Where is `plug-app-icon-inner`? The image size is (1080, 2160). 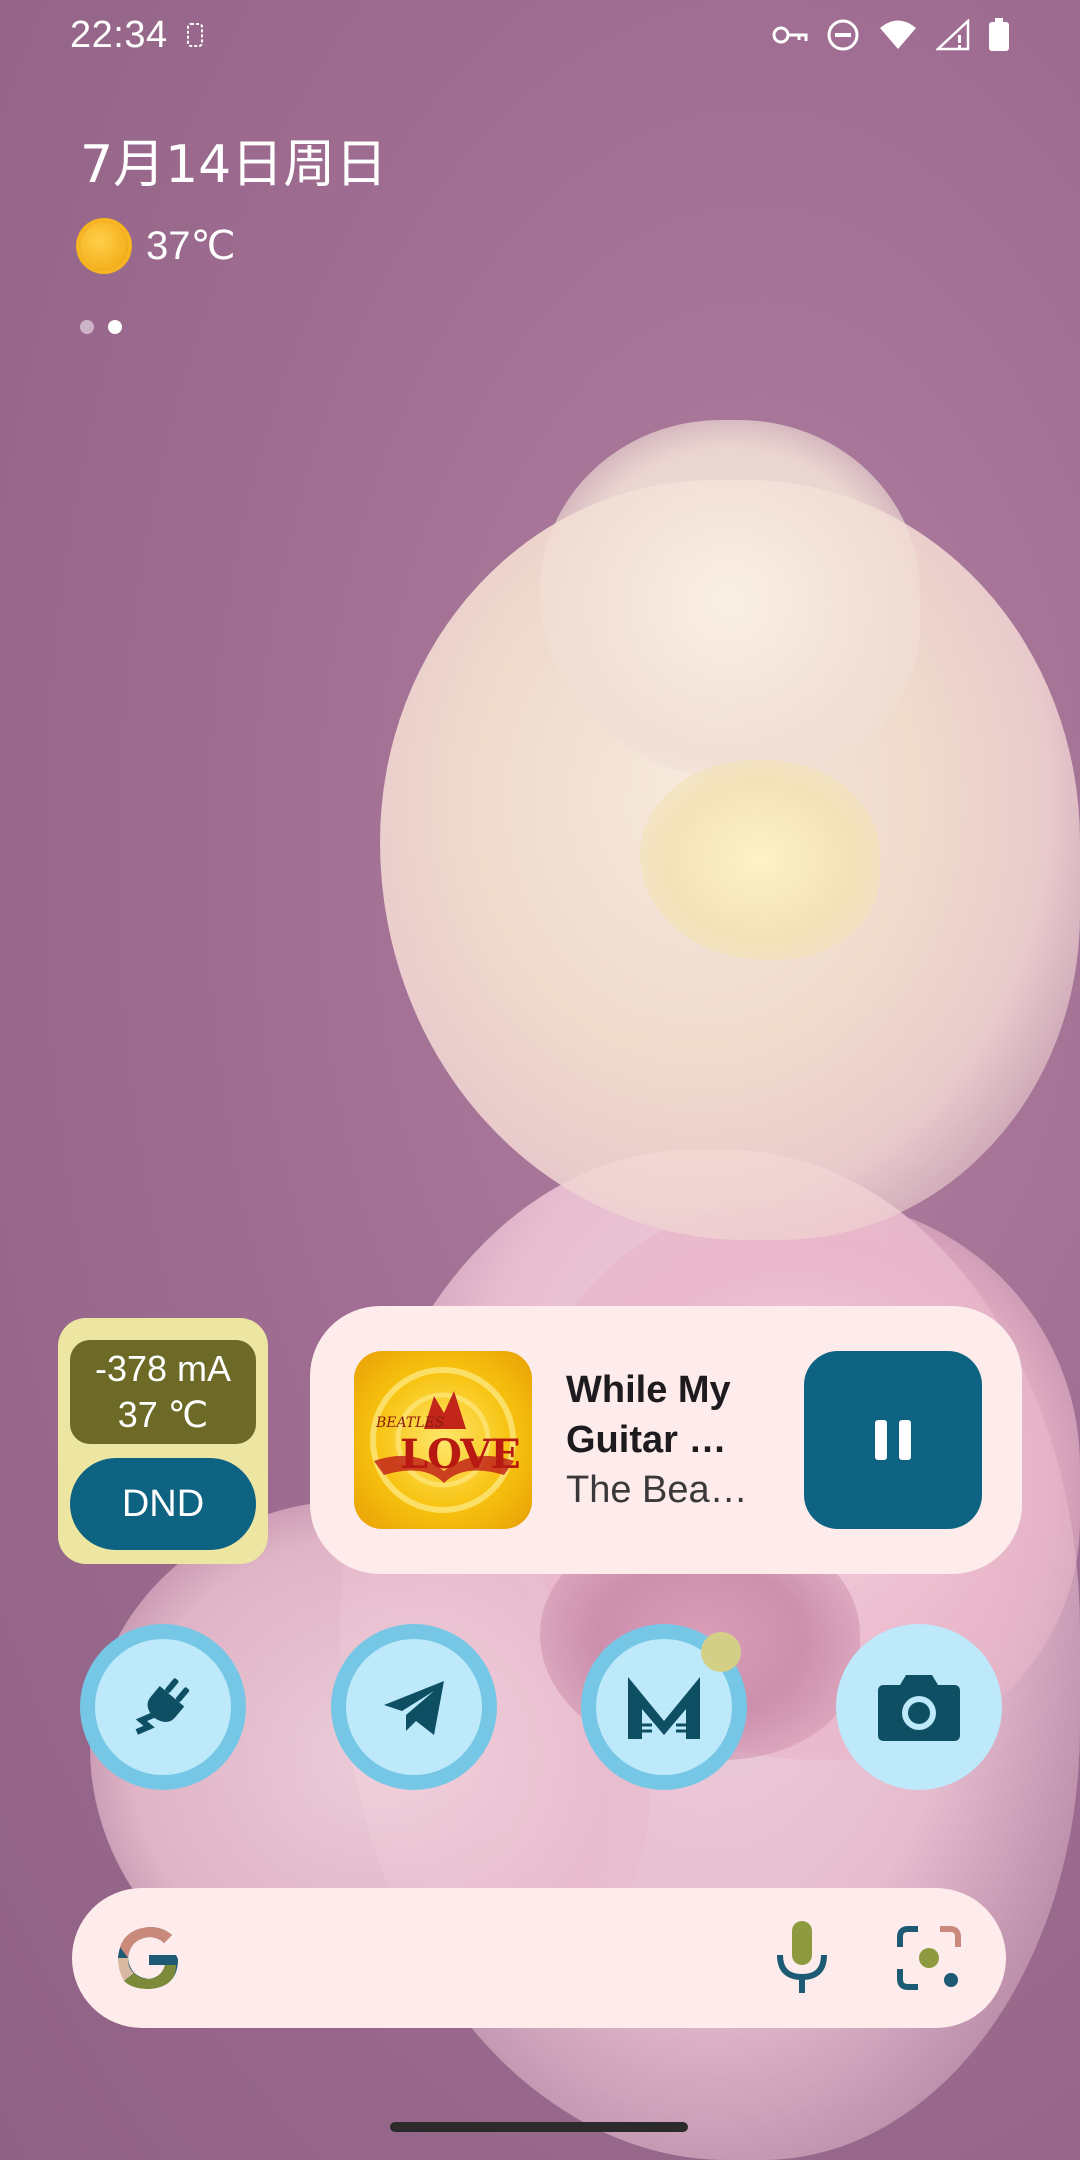 plug-app-icon-inner is located at coordinates (163, 1707).